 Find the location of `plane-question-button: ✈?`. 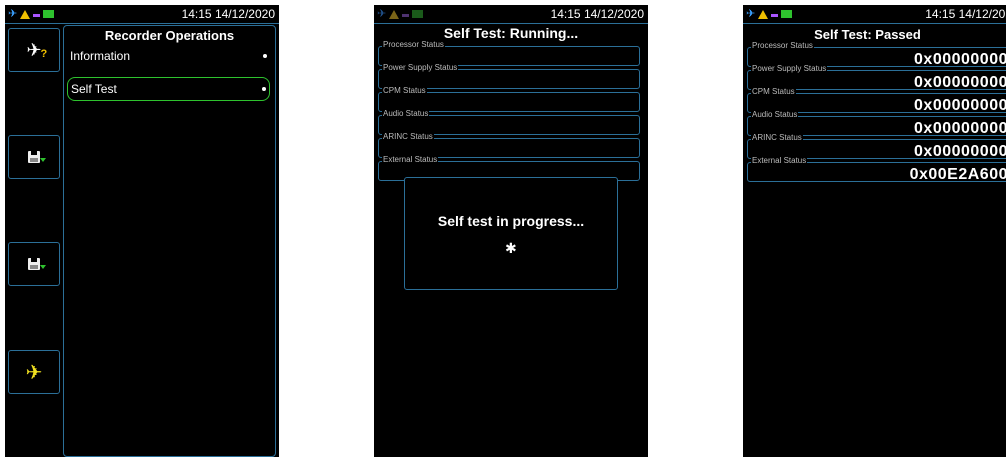

plane-question-button: ✈? is located at coordinates (34, 50).